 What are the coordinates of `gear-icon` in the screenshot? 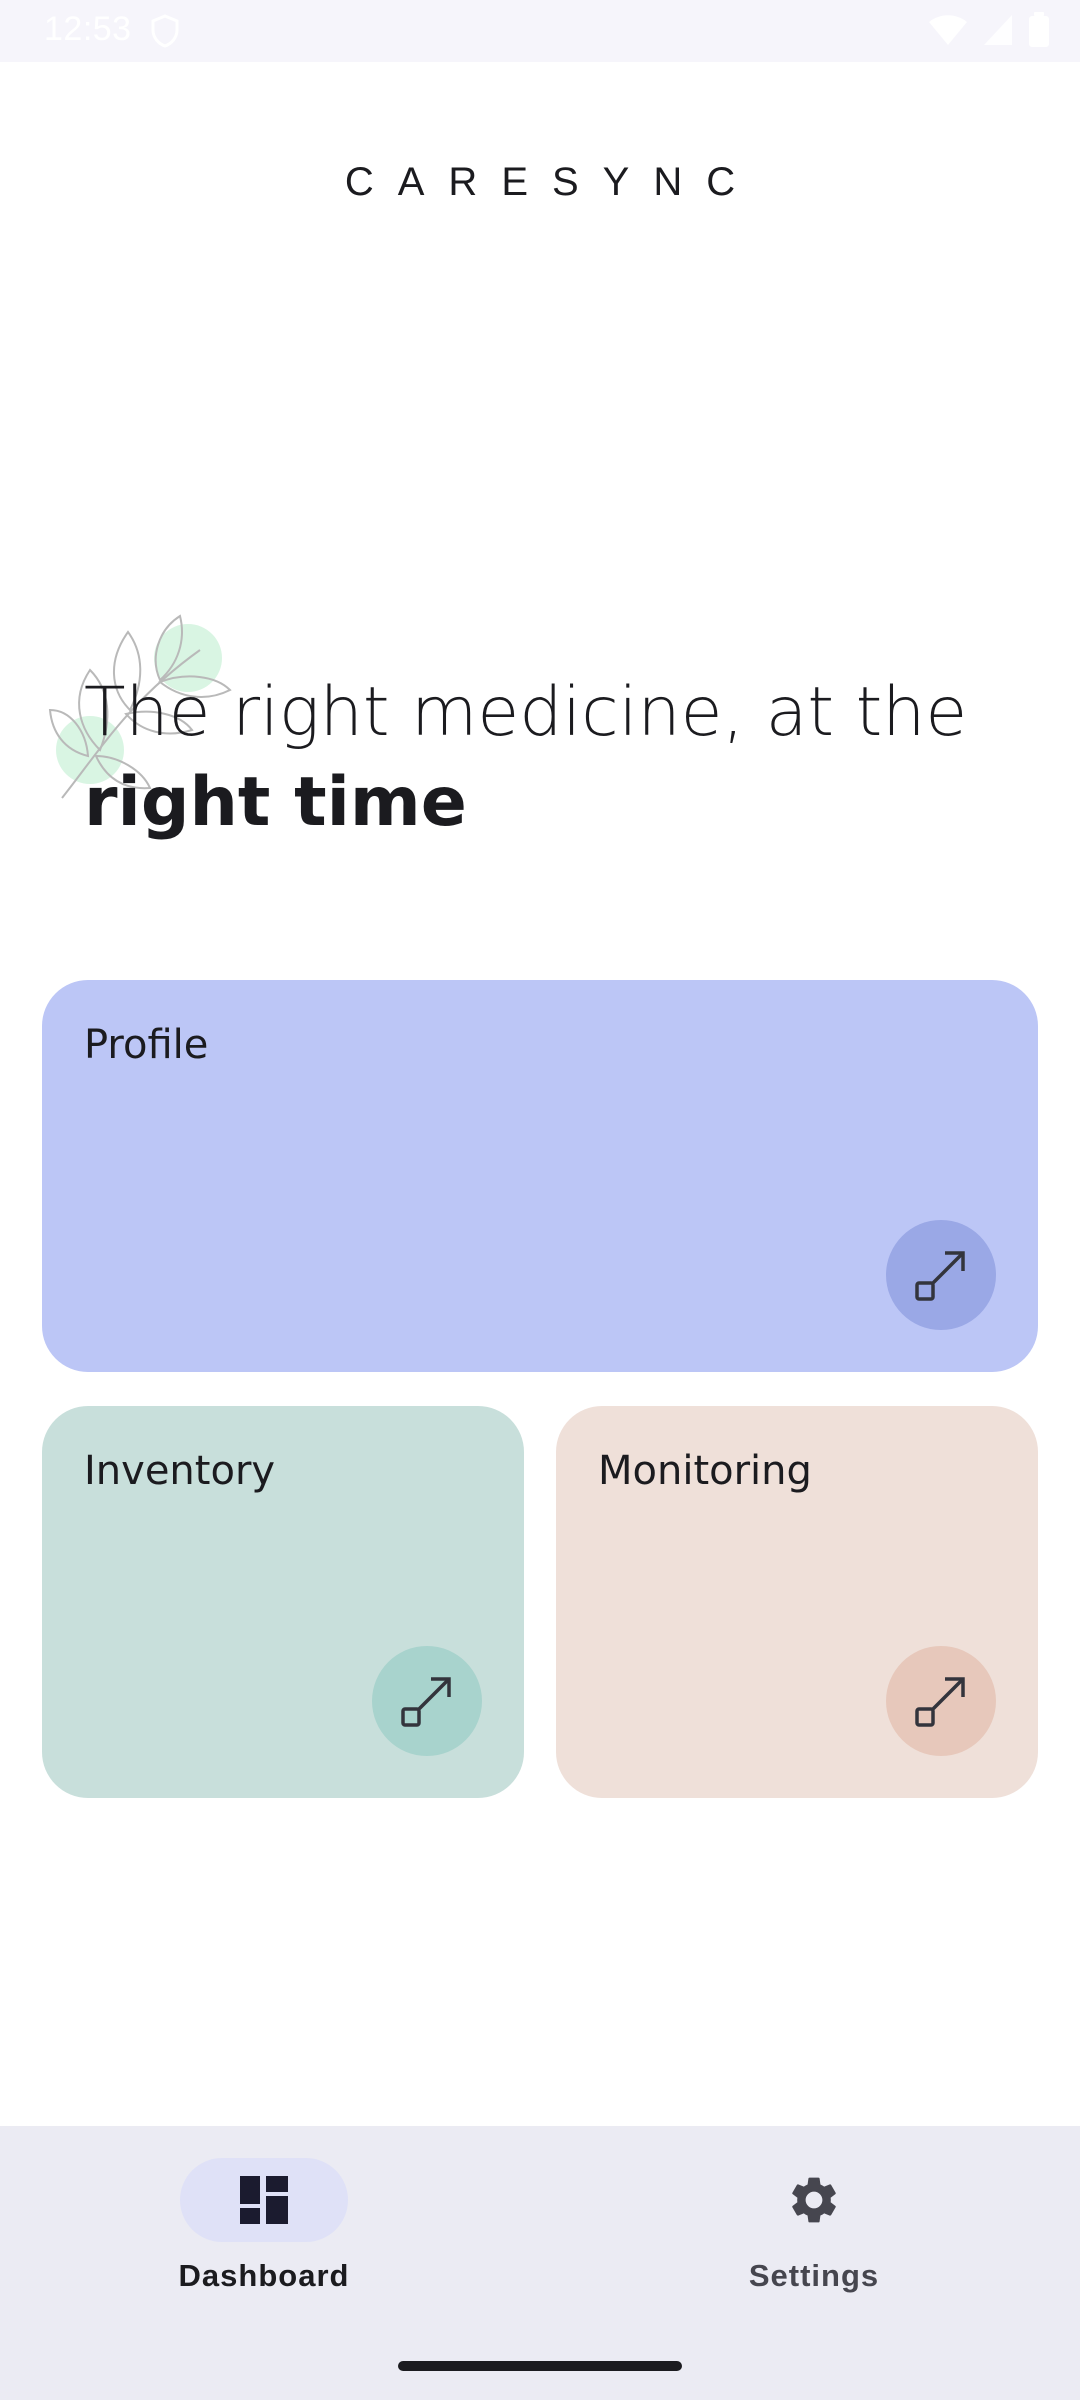 It's located at (814, 2200).